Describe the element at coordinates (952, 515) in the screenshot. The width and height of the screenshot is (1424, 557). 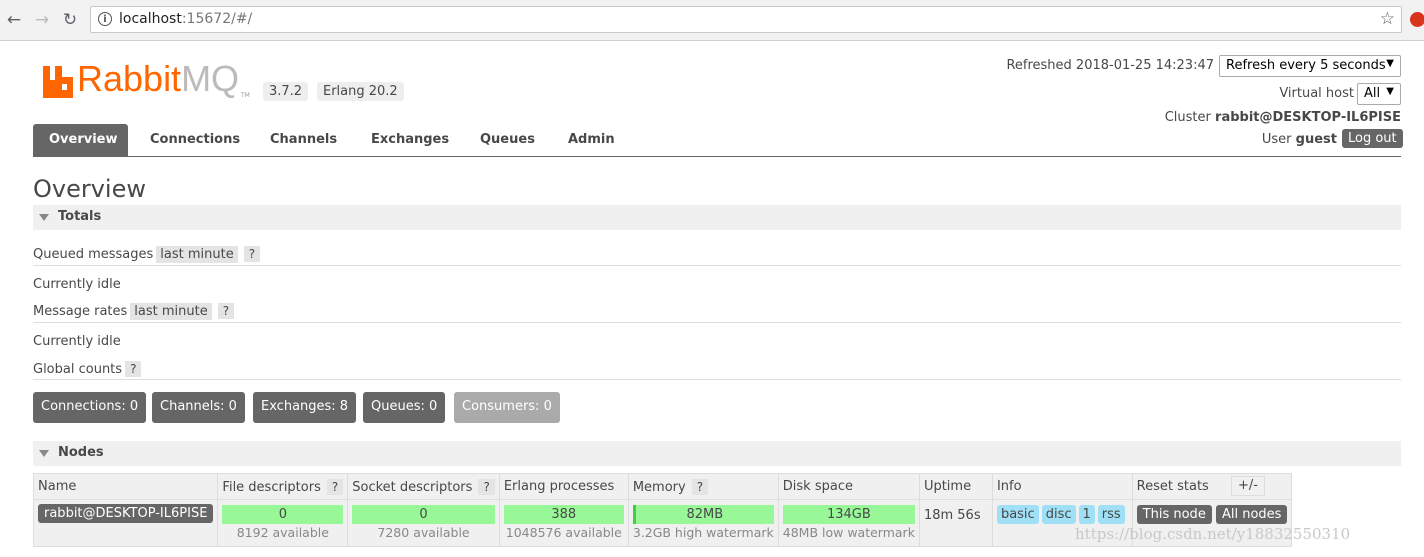
I see `uptime-value: 18m 56s` at that location.